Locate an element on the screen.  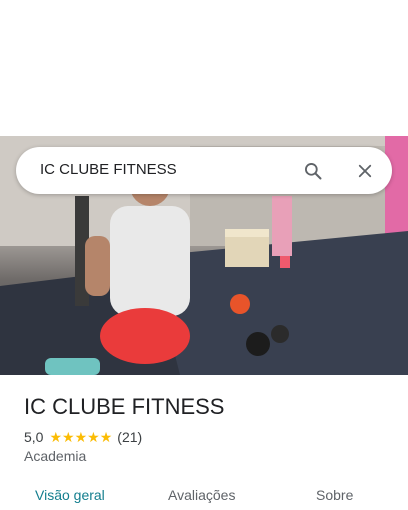
search-icon is located at coordinates (313, 171).